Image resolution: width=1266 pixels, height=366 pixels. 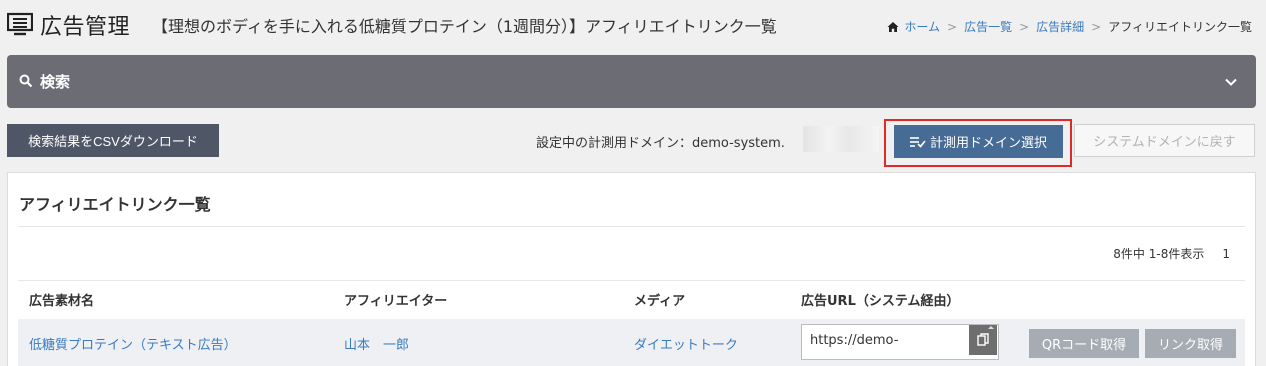 I want to click on chevron-down-icon, so click(x=1231, y=82).